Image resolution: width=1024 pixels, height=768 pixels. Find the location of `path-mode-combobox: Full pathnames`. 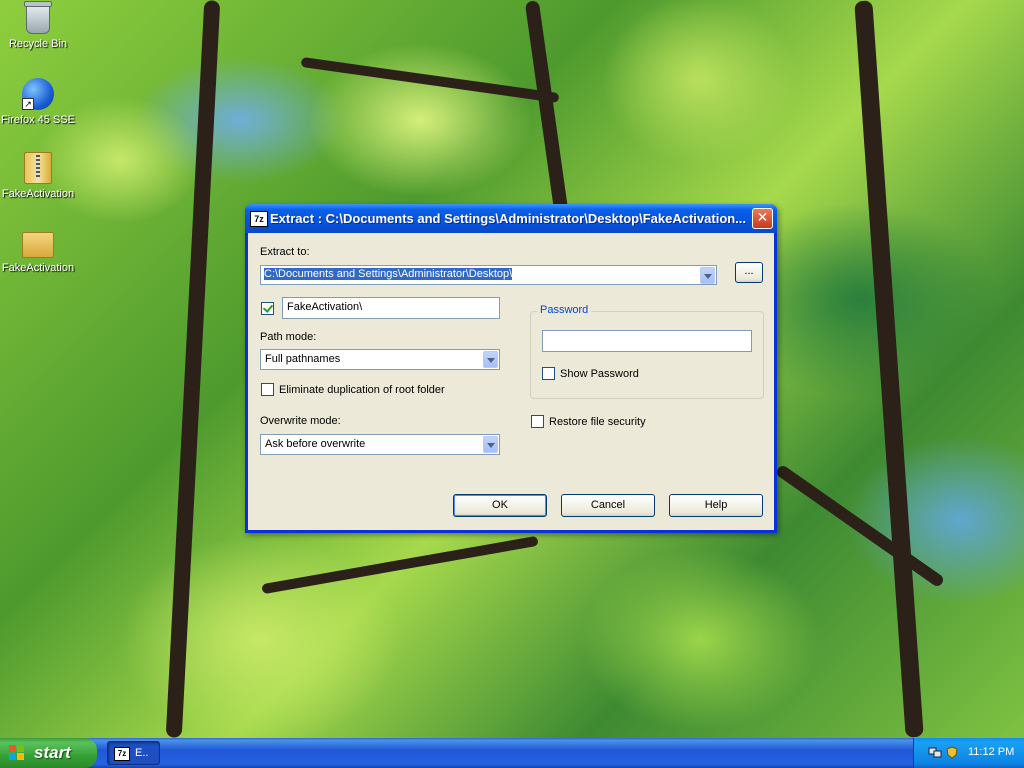

path-mode-combobox: Full pathnames is located at coordinates (380, 359).